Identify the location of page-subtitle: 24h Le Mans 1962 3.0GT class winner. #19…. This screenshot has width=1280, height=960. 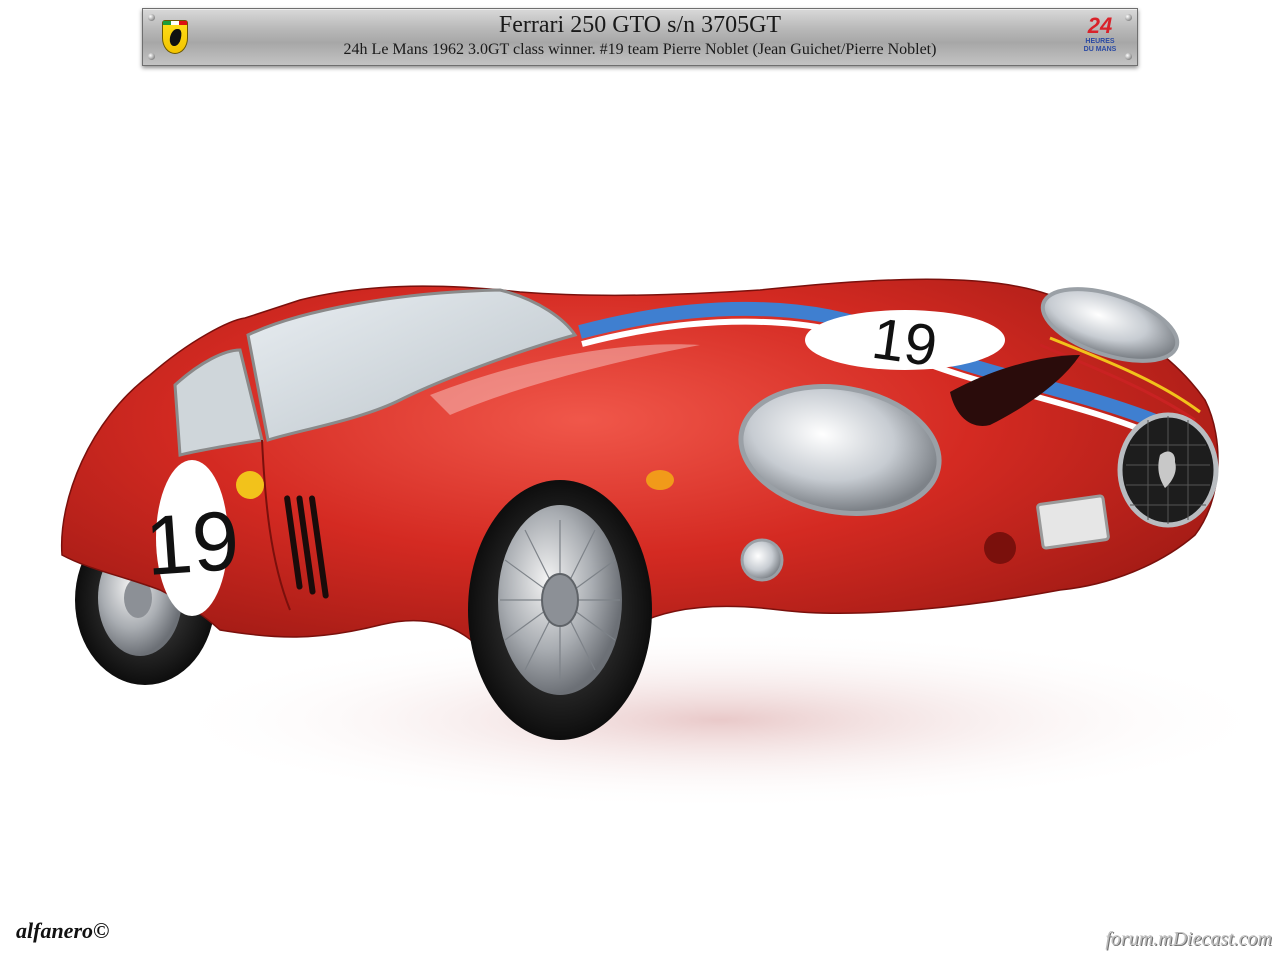
(640, 49).